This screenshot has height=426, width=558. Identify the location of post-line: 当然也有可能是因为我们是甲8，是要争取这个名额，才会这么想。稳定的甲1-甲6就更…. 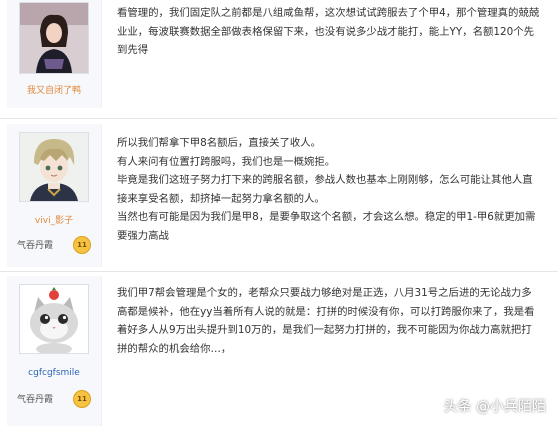
(326, 217).